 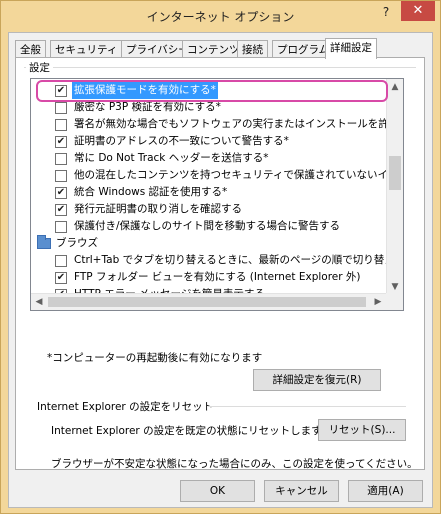 I want to click on help-button: ?, so click(x=386, y=14).